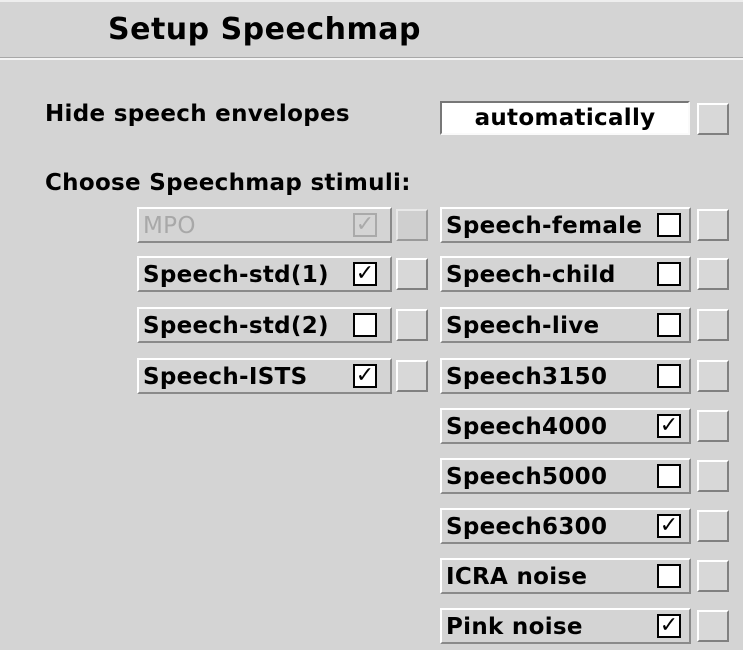 The image size is (743, 650). What do you see at coordinates (527, 377) in the screenshot?
I see `stimulus-label: Speech3150` at bounding box center [527, 377].